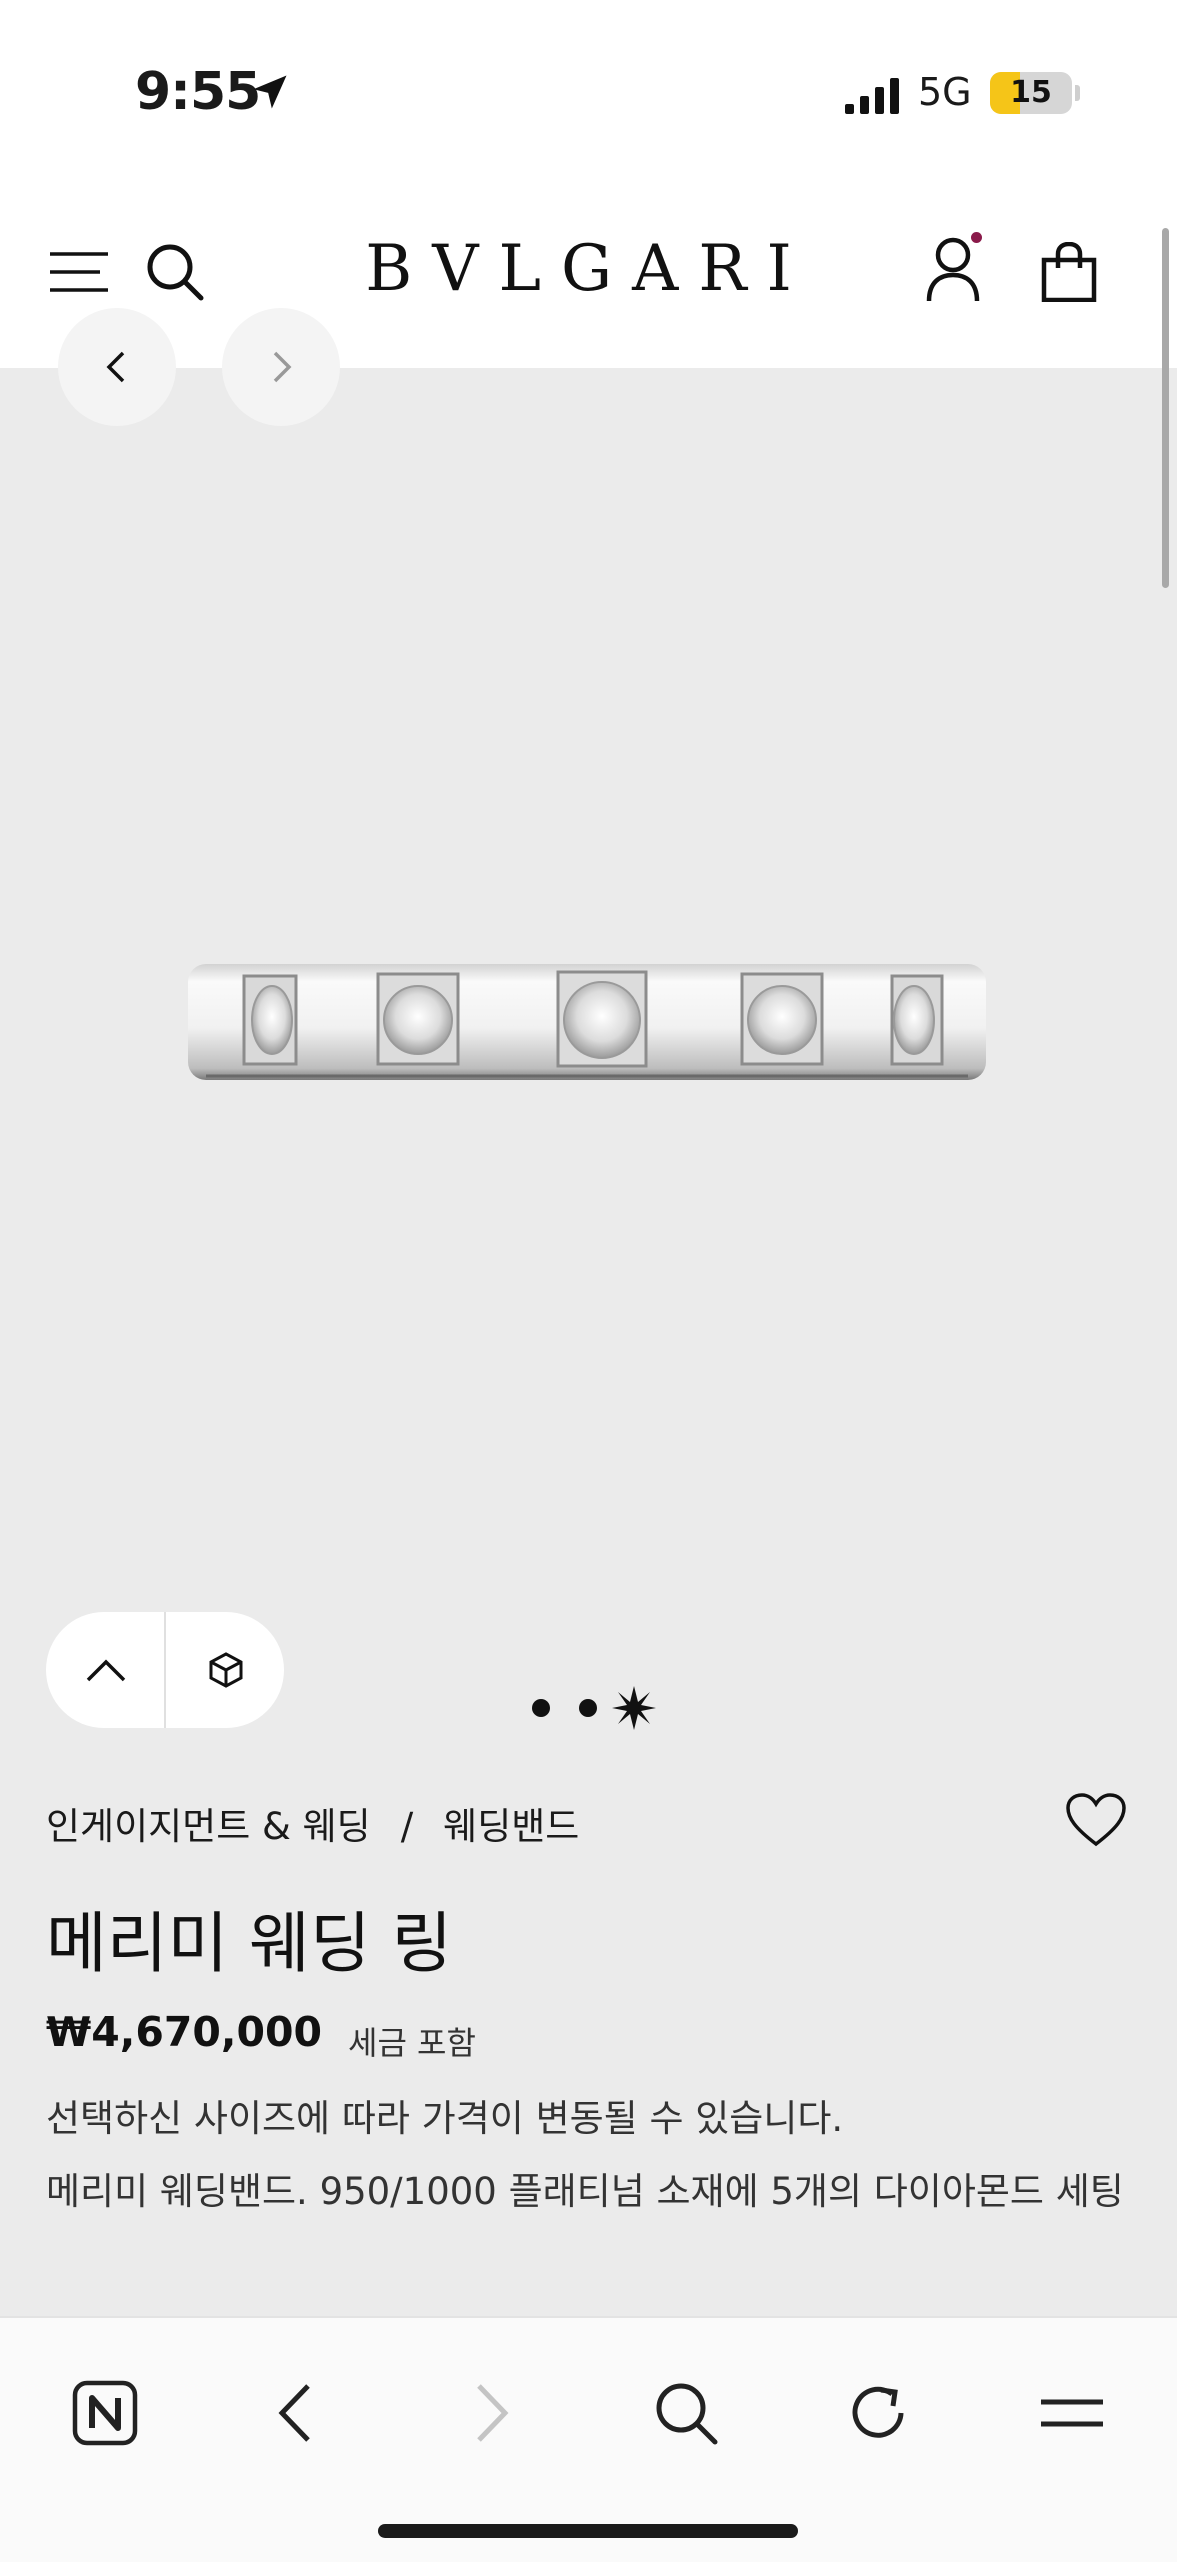 This screenshot has height=2562, width=1177. What do you see at coordinates (953, 271) in the screenshot?
I see `account-icon` at bounding box center [953, 271].